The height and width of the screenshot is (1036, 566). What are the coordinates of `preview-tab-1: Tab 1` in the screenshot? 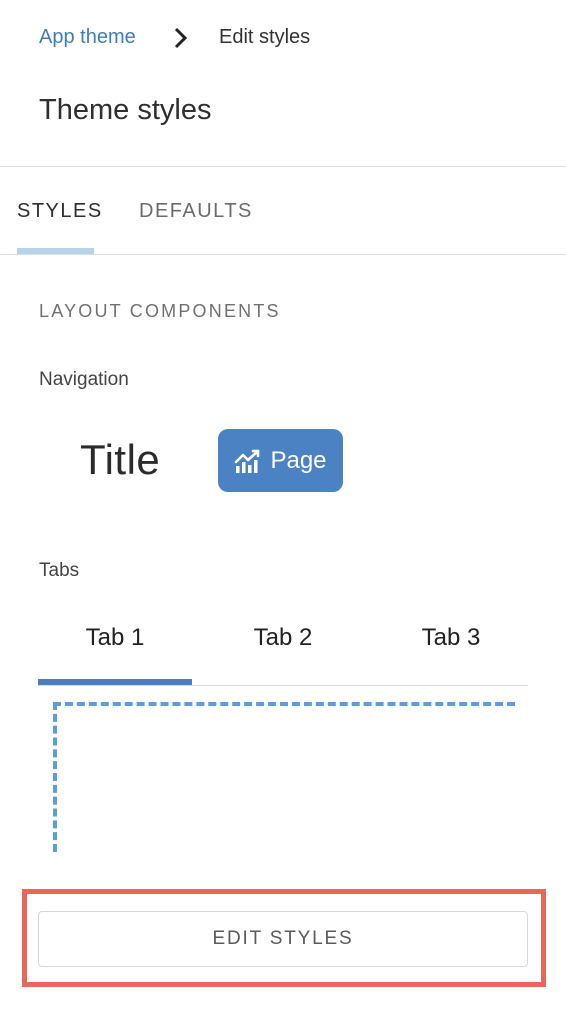 It's located at (115, 638).